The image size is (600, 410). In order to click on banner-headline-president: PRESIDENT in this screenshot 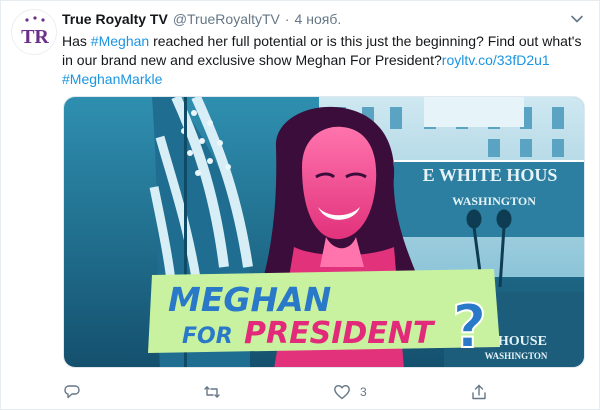, I will do `click(340, 333)`.